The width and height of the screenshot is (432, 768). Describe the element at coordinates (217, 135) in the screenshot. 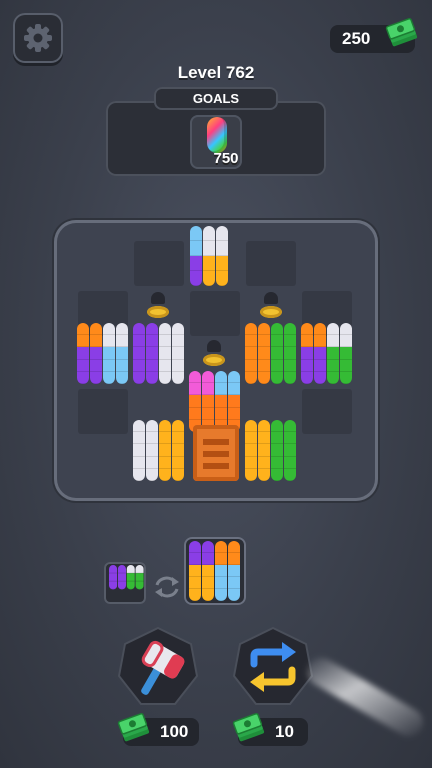

I see `rainbow-capsule-icon` at that location.